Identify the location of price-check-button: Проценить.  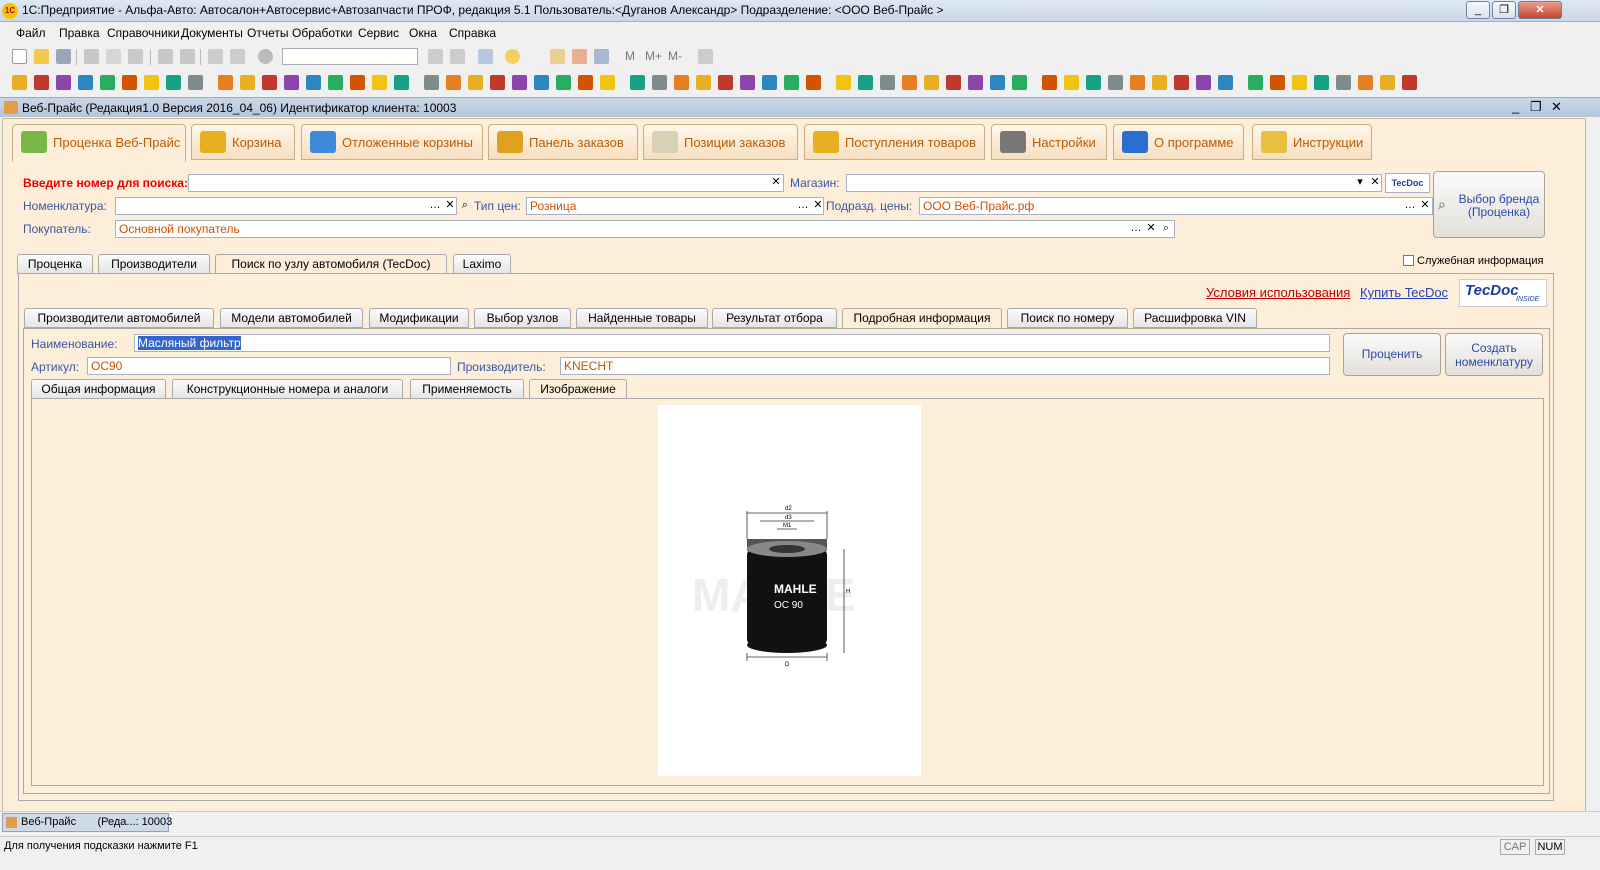
(1392, 354).